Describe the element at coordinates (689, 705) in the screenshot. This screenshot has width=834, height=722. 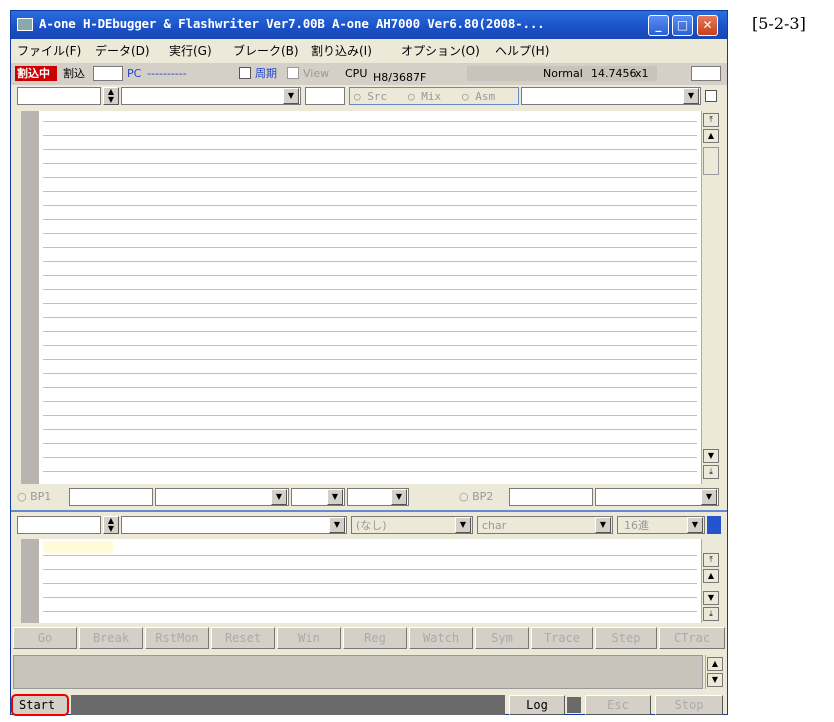
I see `stop-button: Stop` at that location.